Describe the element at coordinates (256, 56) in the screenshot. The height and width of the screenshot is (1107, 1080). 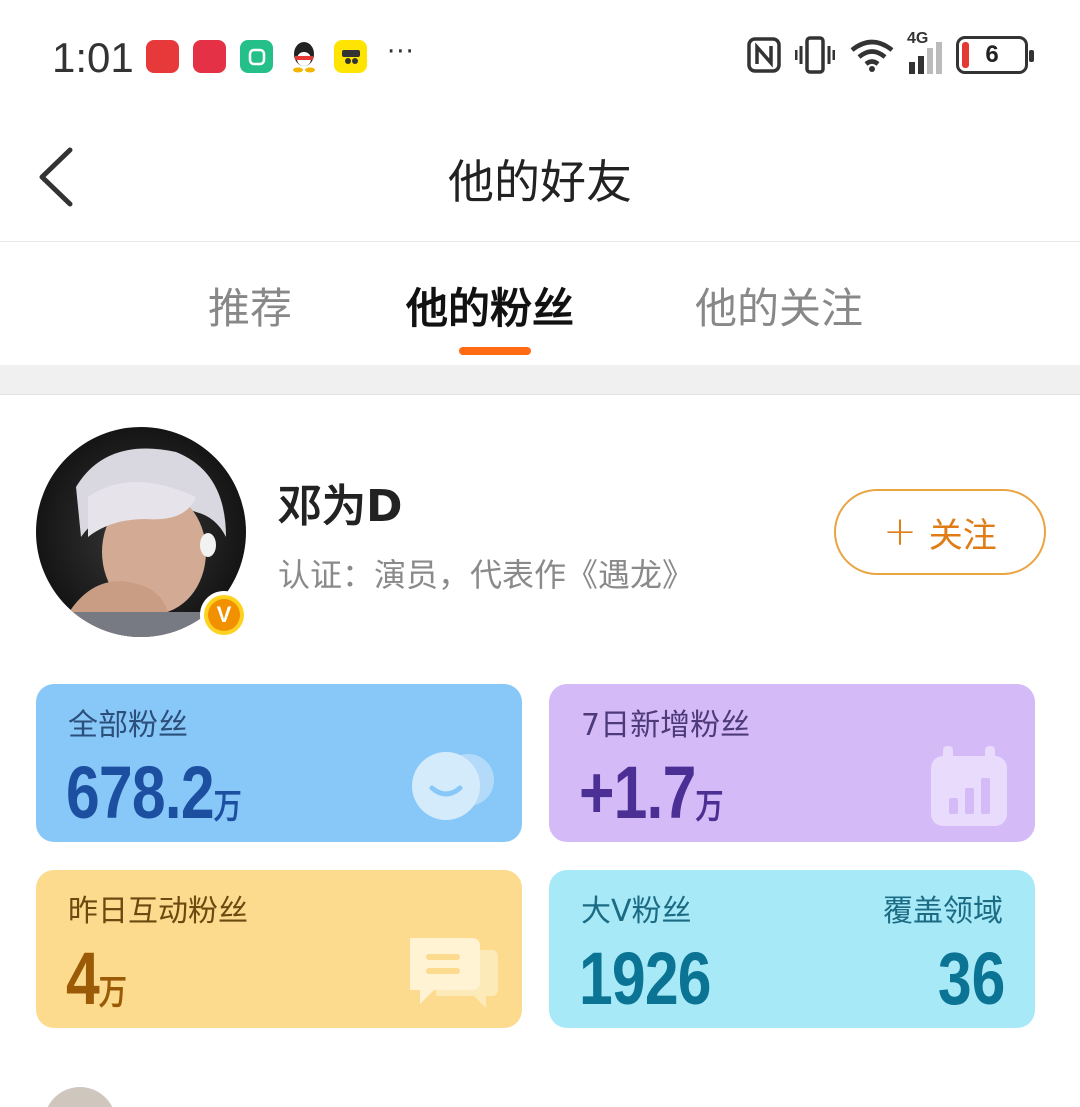
I see `mi-home-icon` at that location.